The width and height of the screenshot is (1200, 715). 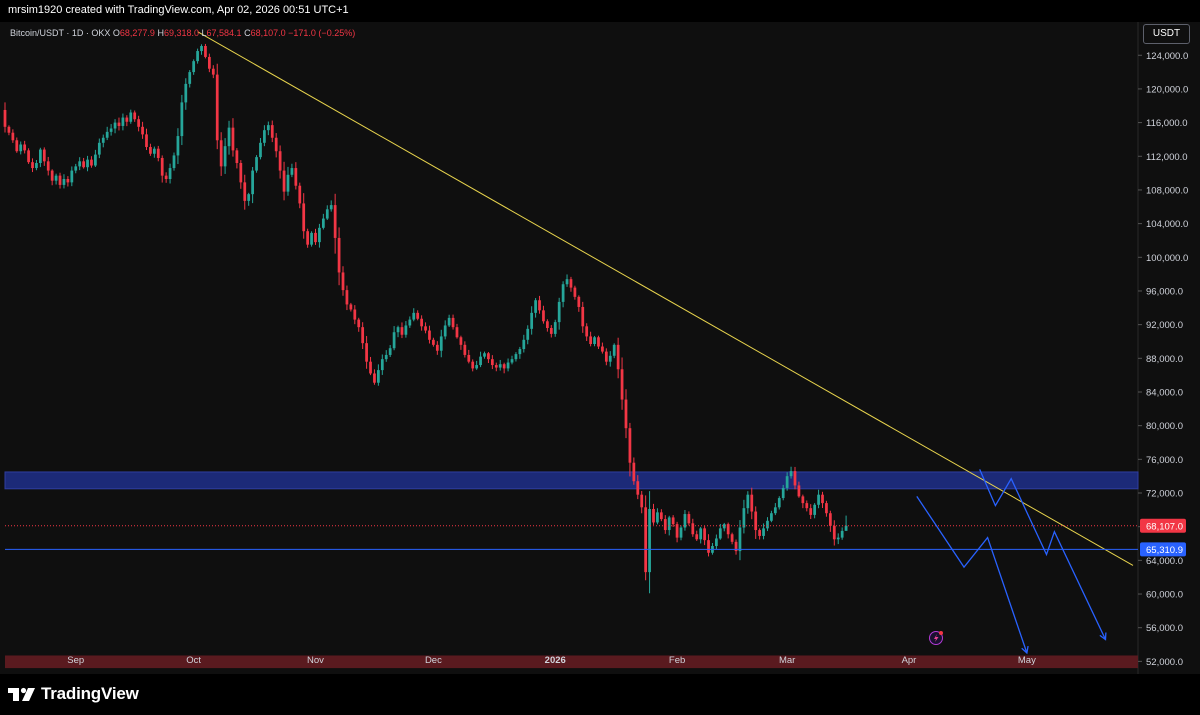 What do you see at coordinates (1164, 561) in the screenshot?
I see `y-tick-label: 64,000.0` at bounding box center [1164, 561].